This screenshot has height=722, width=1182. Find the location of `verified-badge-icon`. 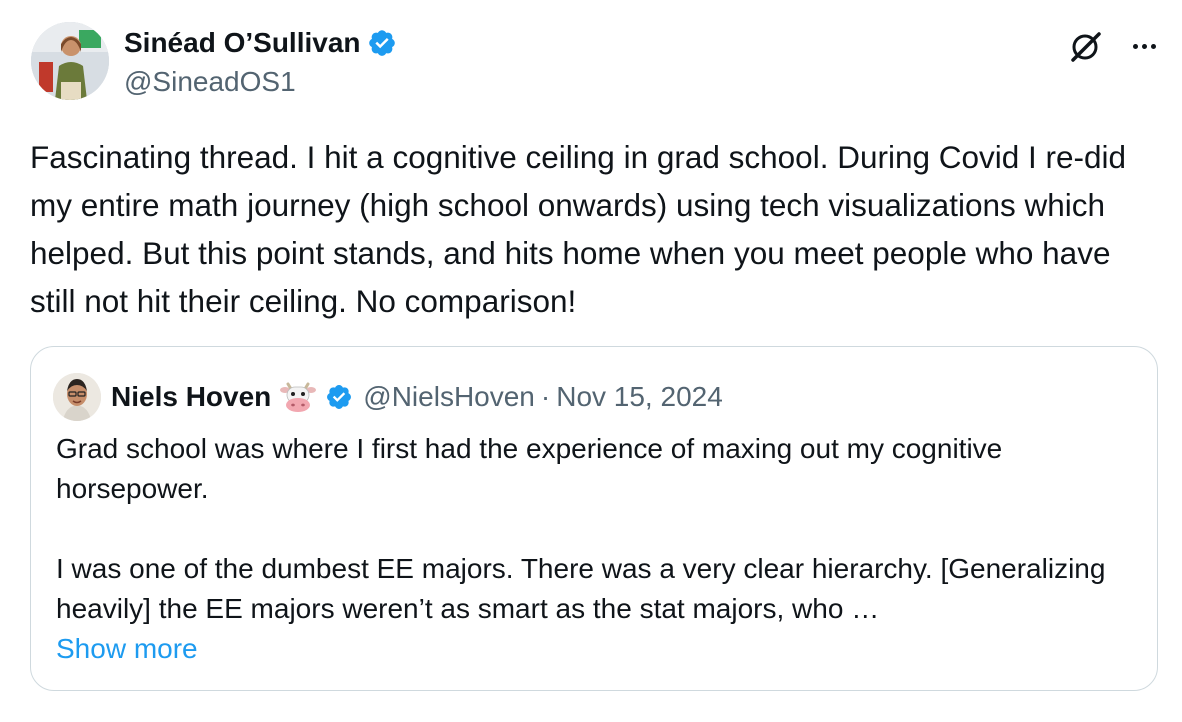

verified-badge-icon is located at coordinates (382, 43).